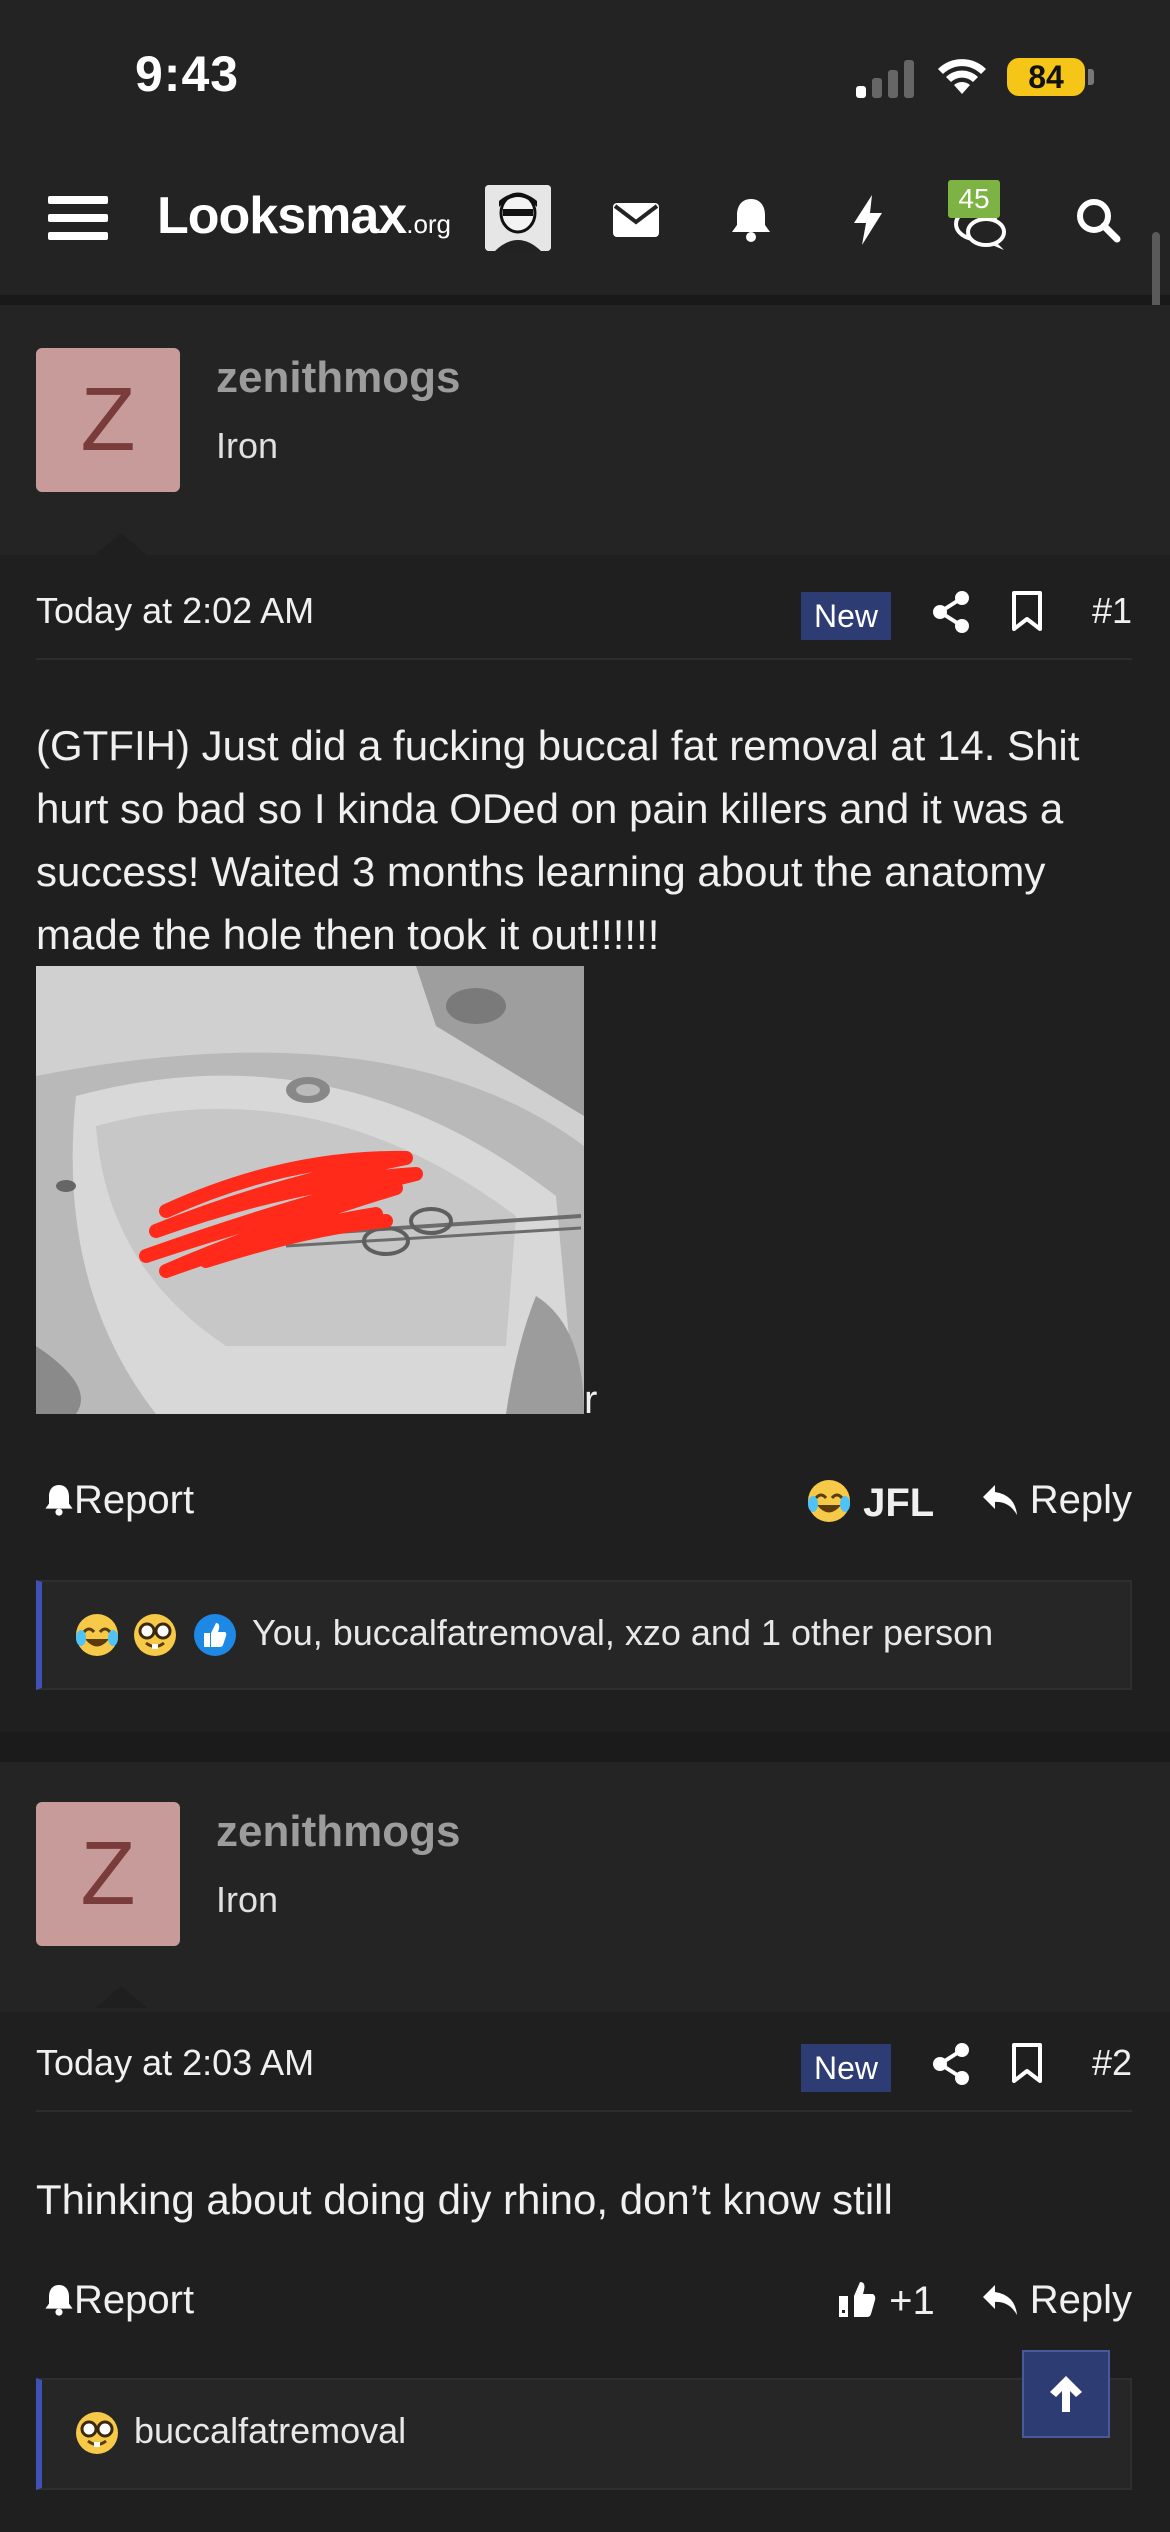 This screenshot has width=1170, height=2532. I want to click on post-actions: Report +1 Reply, so click(584, 2308).